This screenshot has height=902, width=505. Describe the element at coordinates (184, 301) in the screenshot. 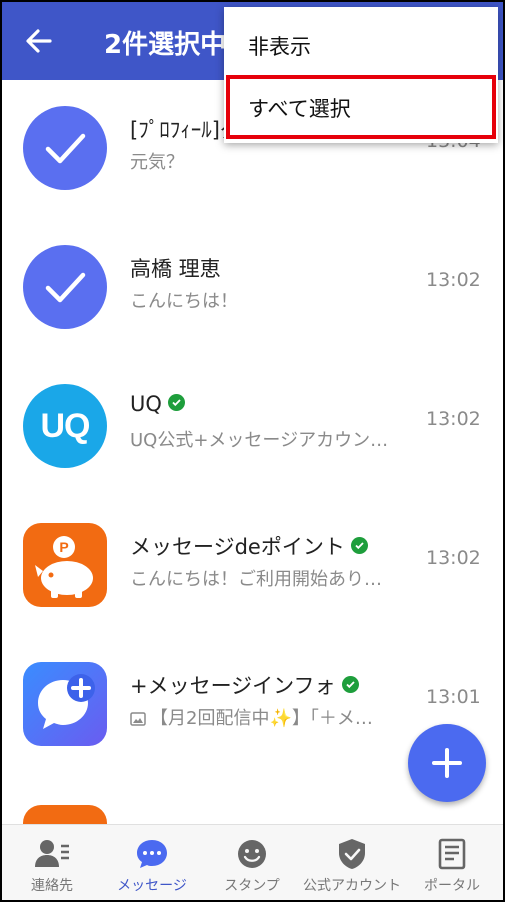

I see `message-preview: こんにちは！` at that location.